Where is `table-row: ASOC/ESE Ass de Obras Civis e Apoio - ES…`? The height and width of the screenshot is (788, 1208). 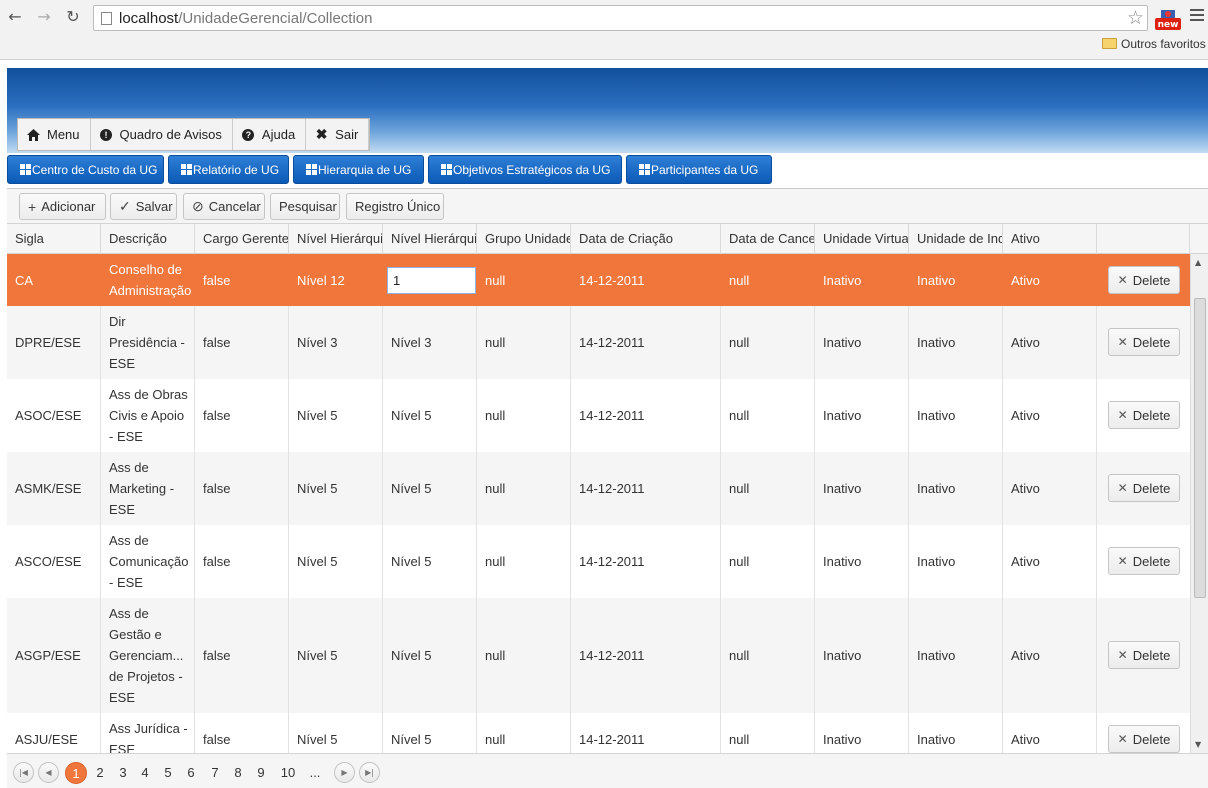 table-row: ASOC/ESE Ass de Obras Civis e Apoio - ES… is located at coordinates (598, 415).